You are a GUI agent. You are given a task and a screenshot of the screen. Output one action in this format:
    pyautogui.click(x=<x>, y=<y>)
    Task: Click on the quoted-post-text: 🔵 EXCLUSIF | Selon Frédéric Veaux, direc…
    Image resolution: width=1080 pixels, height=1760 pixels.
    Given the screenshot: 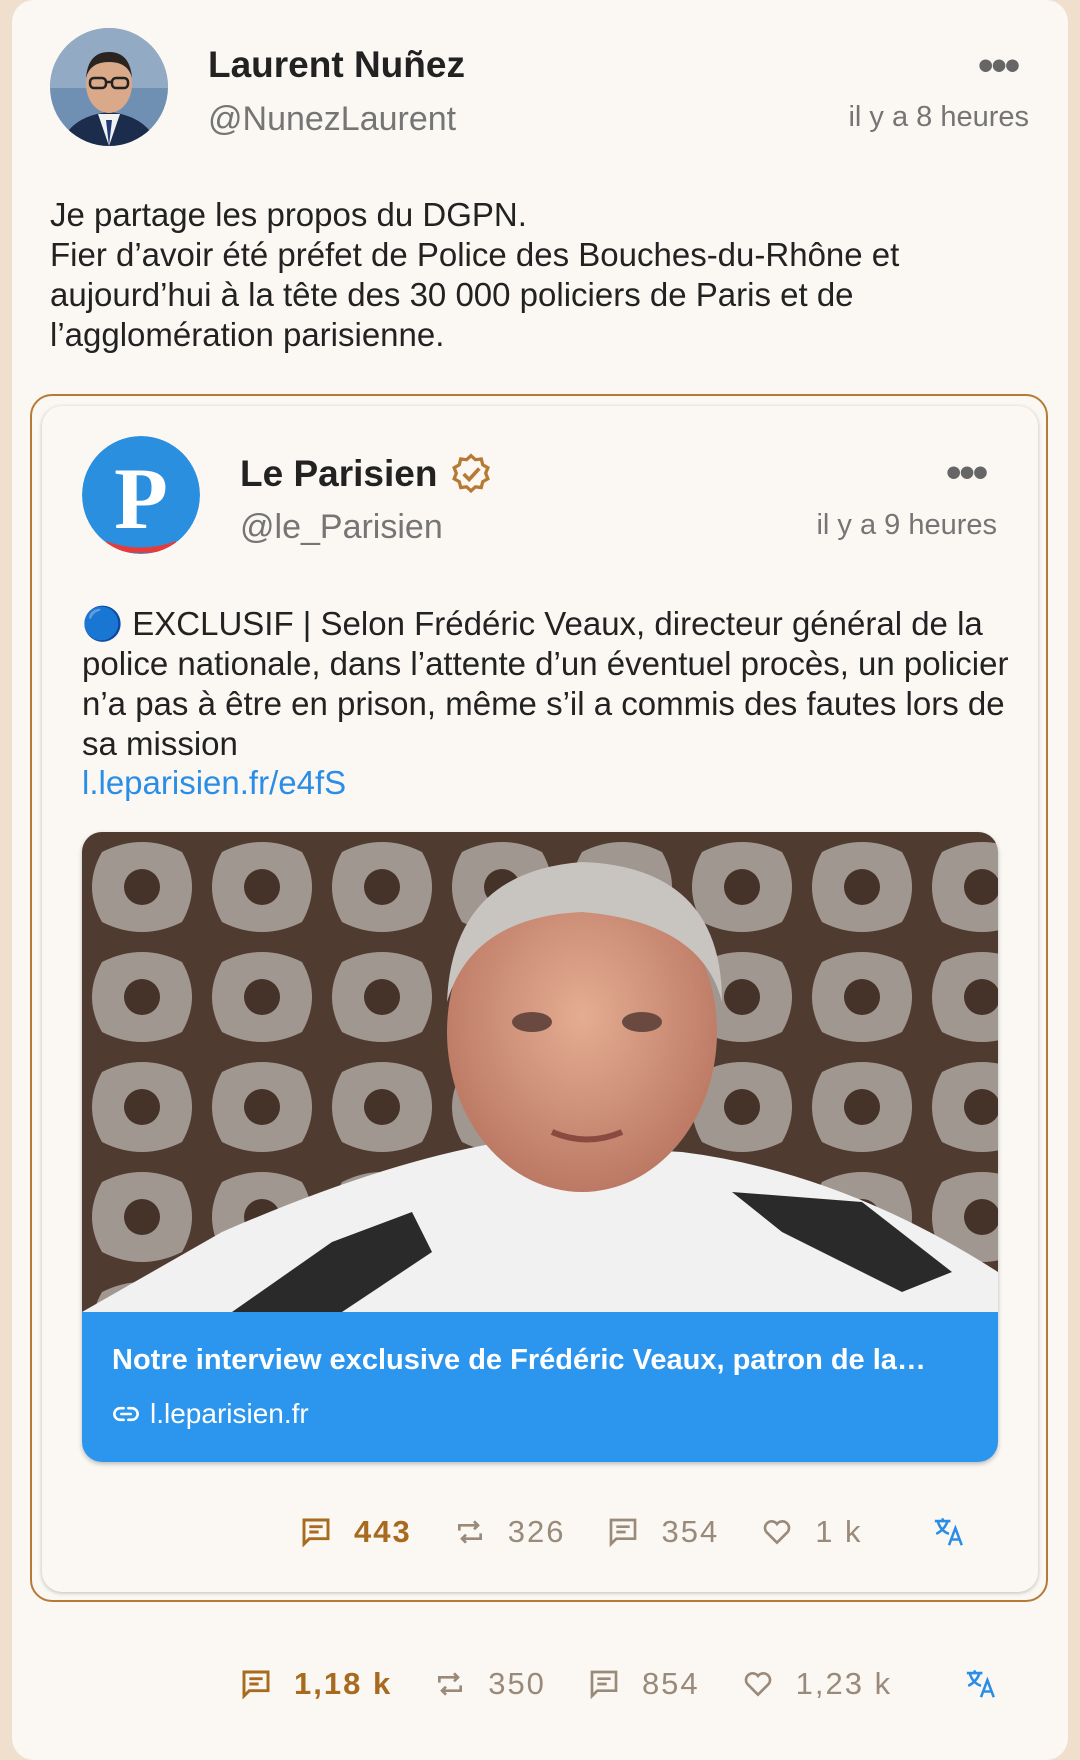 What is the action you would take?
    pyautogui.click(x=545, y=683)
    